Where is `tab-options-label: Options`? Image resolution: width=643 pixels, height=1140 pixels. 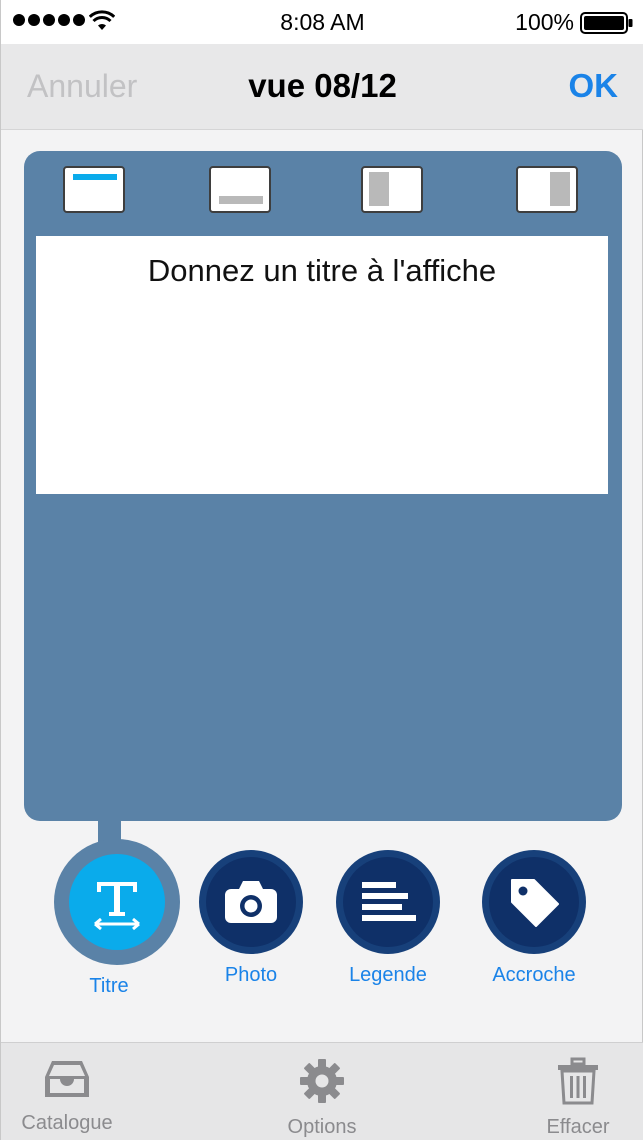
tab-options-label: Options is located at coordinates (322, 1127).